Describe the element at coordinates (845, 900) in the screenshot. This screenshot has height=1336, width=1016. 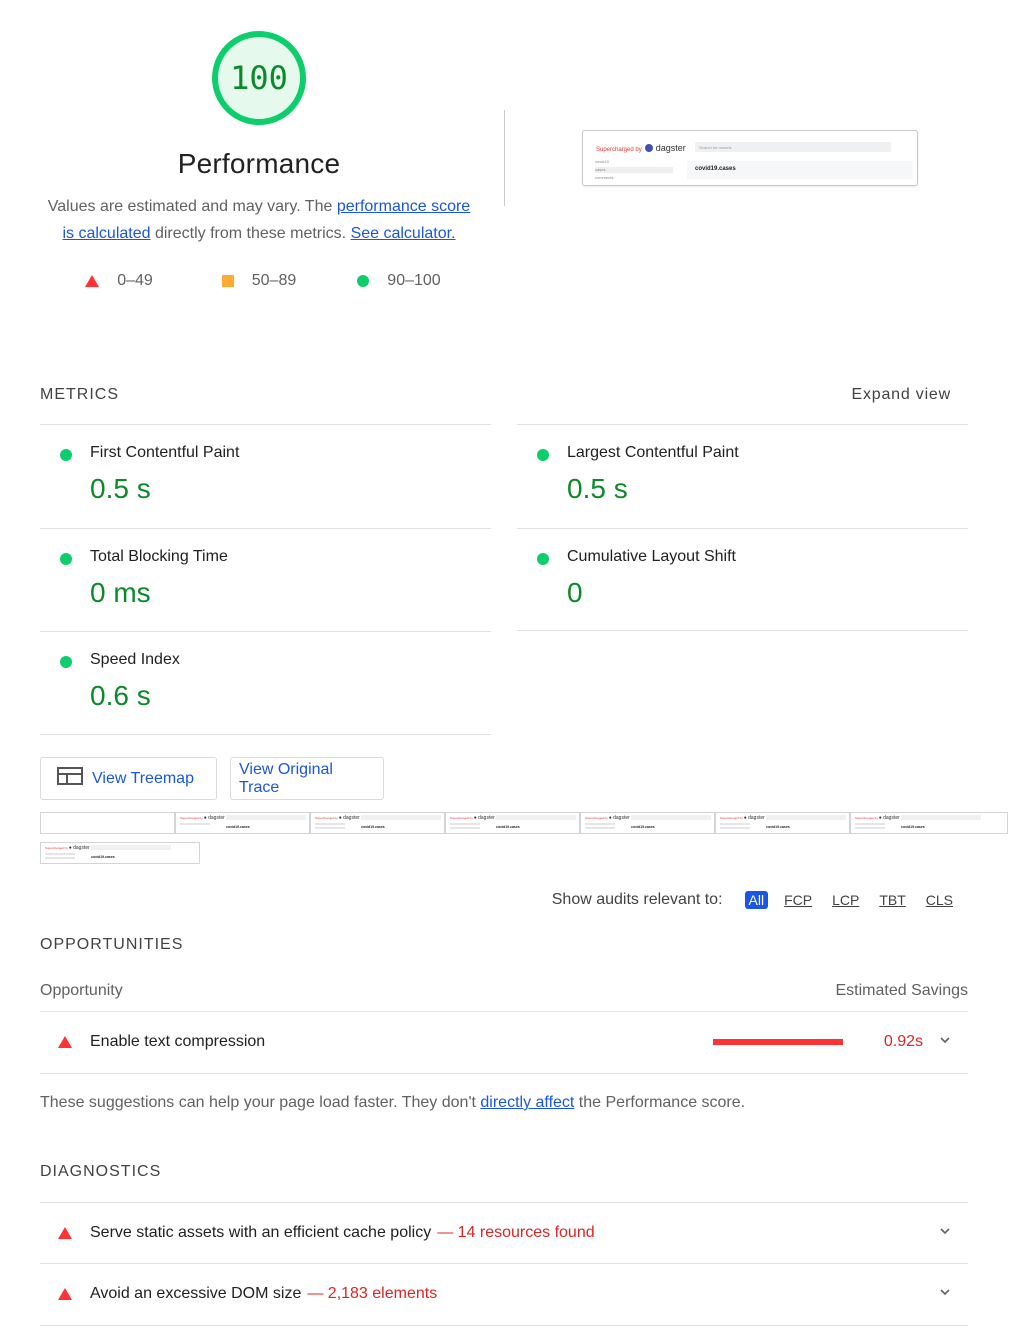
I see `filter-chip-lcp: LCP` at that location.